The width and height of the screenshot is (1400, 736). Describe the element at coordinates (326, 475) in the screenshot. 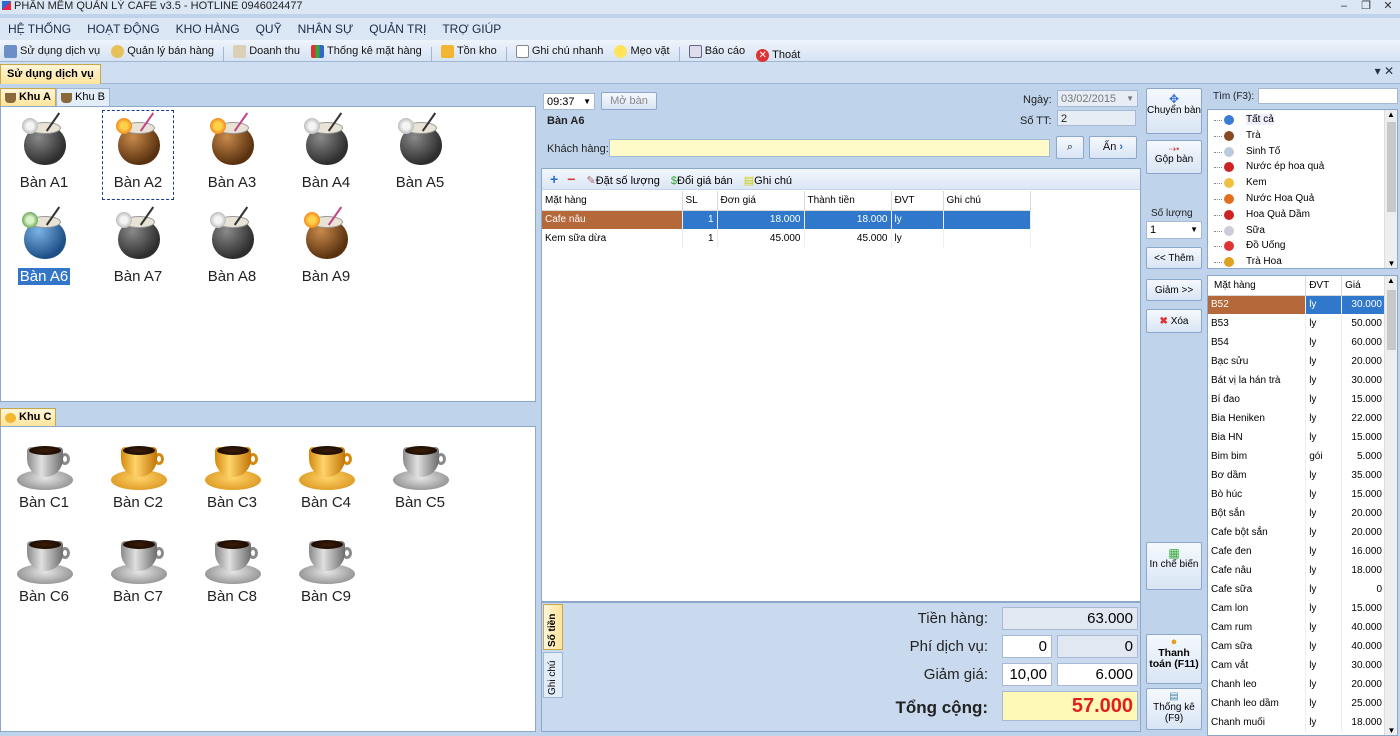

I see `table-tile: Bàn C4` at that location.